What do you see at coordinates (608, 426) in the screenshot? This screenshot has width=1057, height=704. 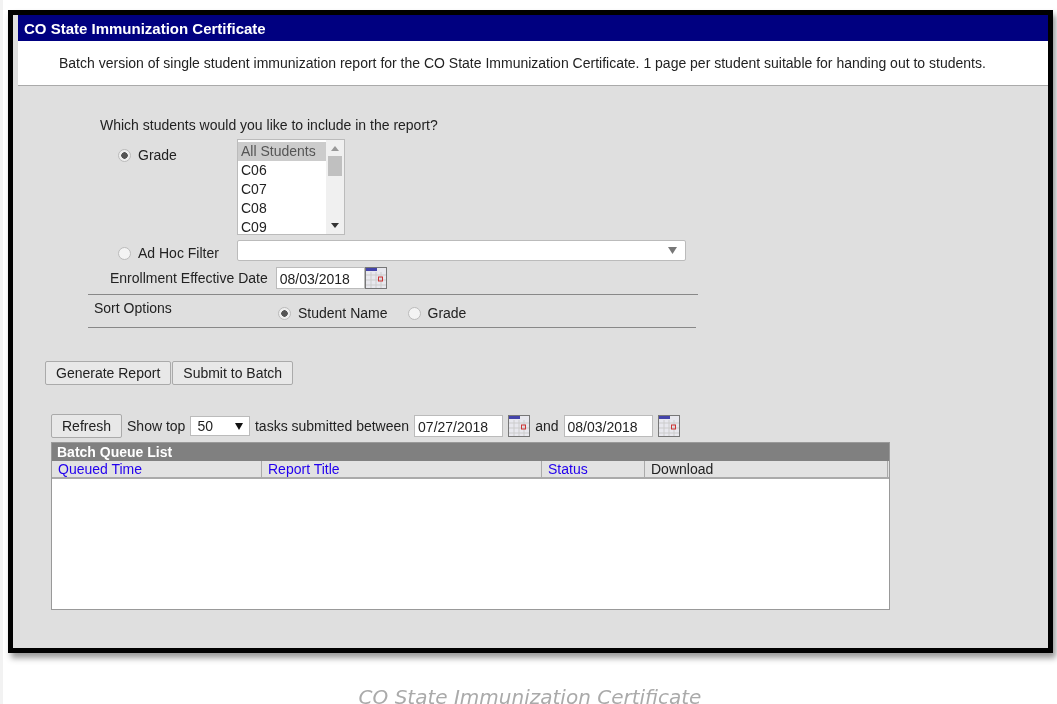 I see `end-date-field: 08/03/2018` at bounding box center [608, 426].